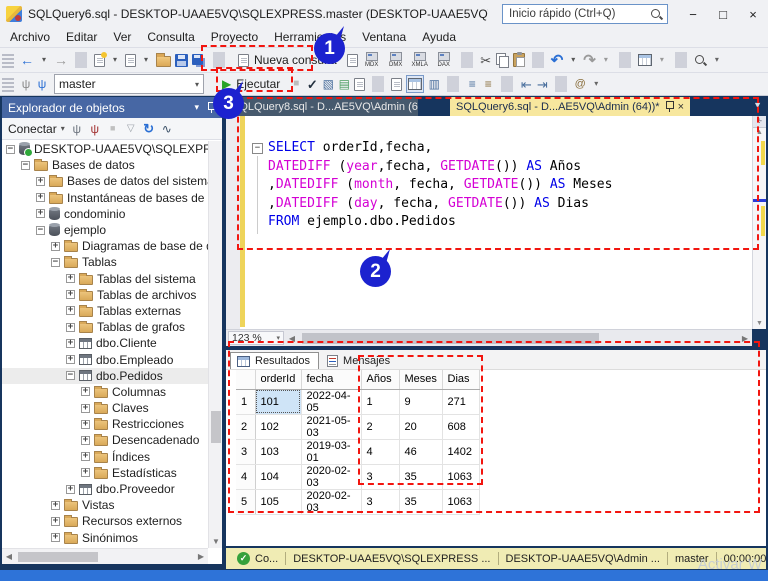 Image resolution: width=768 pixels, height=581 pixels. What do you see at coordinates (278, 477) in the screenshot?
I see `grid-cell: 104` at bounding box center [278, 477].